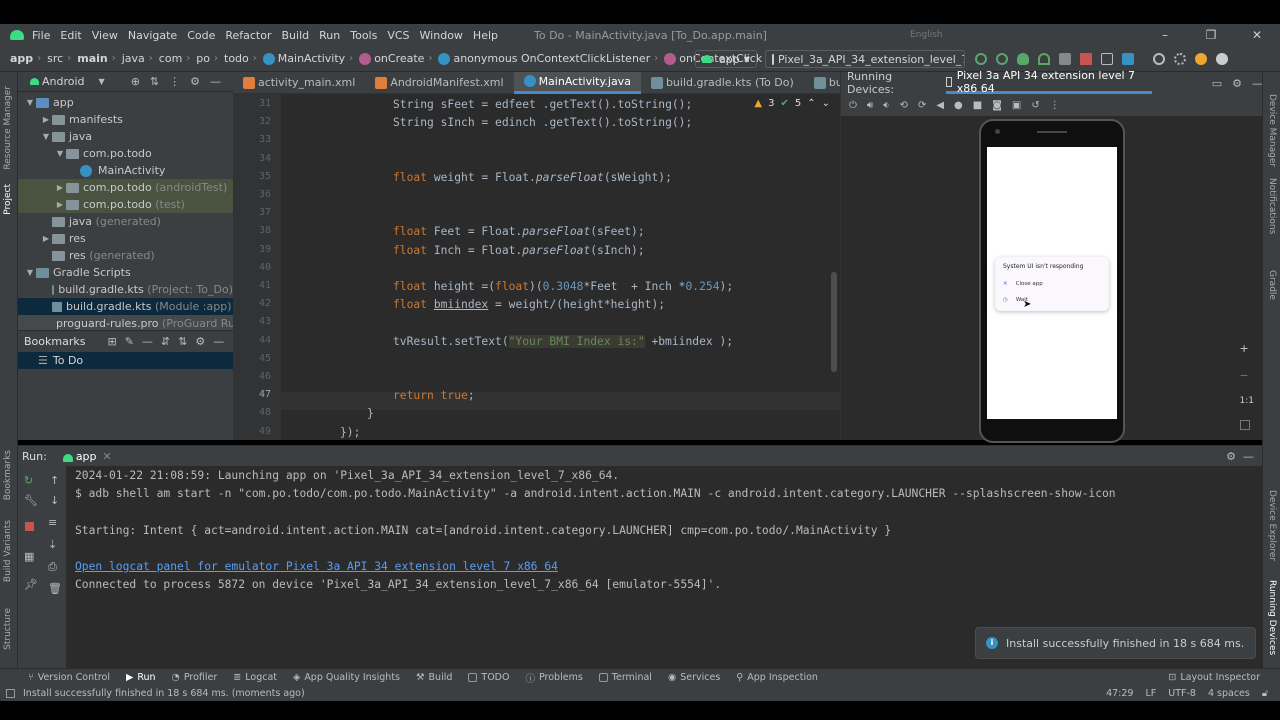  What do you see at coordinates (398, 35) in the screenshot?
I see `menu-vcs: VCS` at bounding box center [398, 35].